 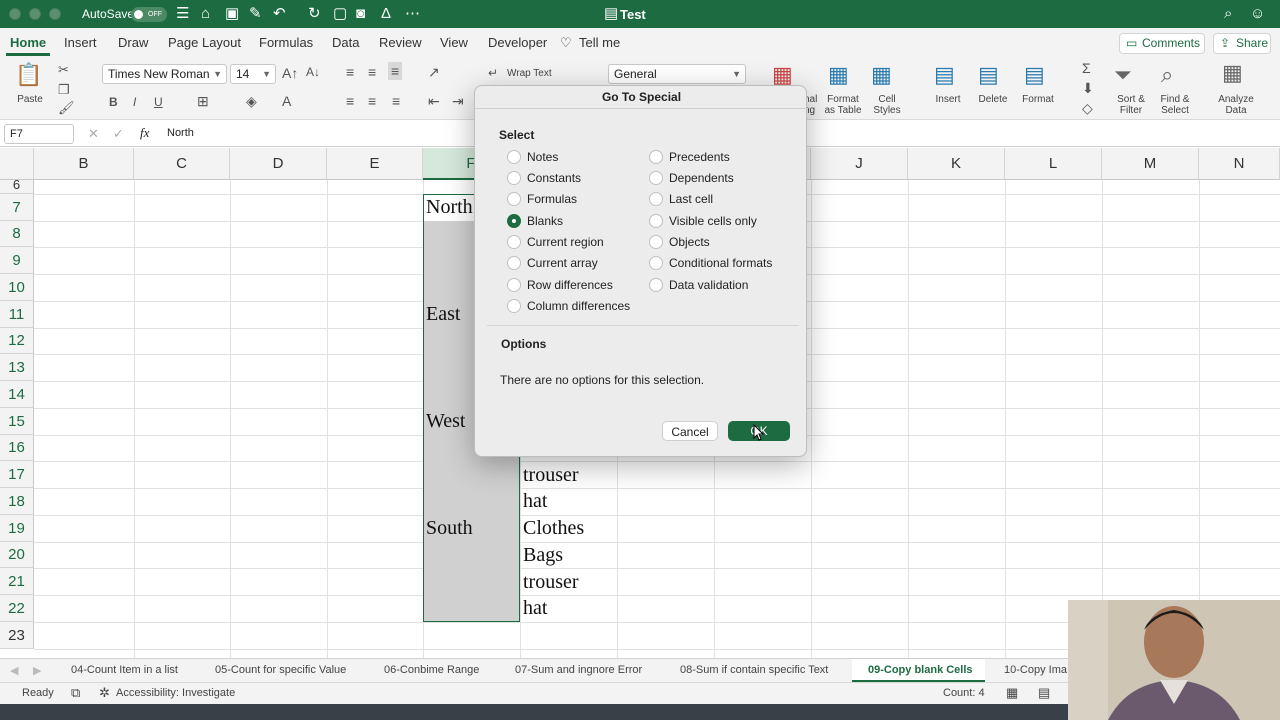 I want to click on column-header: M, so click(x=1150, y=164).